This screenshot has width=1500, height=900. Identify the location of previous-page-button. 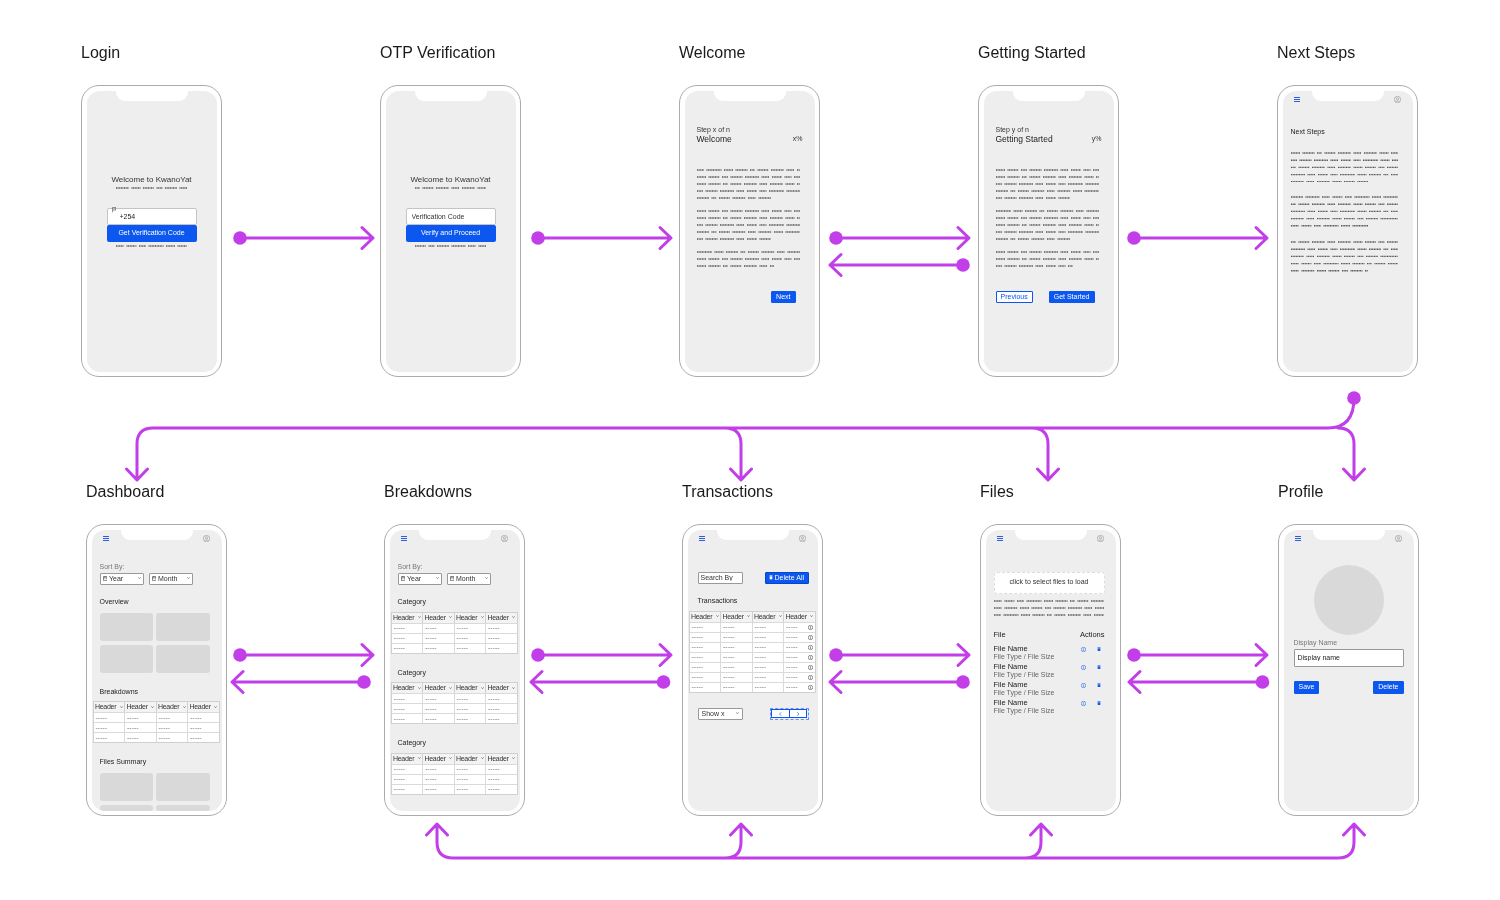
(780, 713).